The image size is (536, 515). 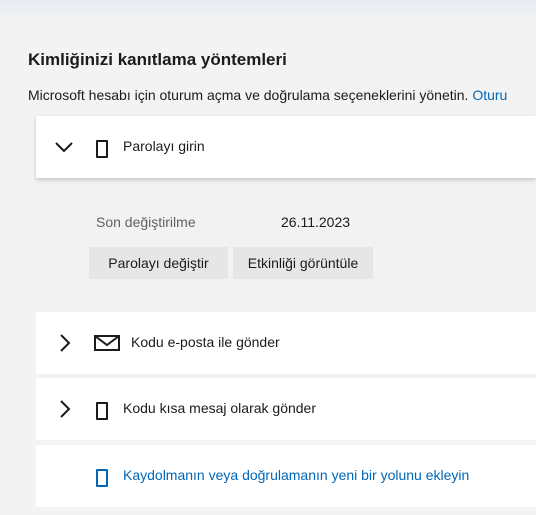 I want to click on method-sms-label: Kodu kısa mesaj olarak gönder, so click(x=219, y=408).